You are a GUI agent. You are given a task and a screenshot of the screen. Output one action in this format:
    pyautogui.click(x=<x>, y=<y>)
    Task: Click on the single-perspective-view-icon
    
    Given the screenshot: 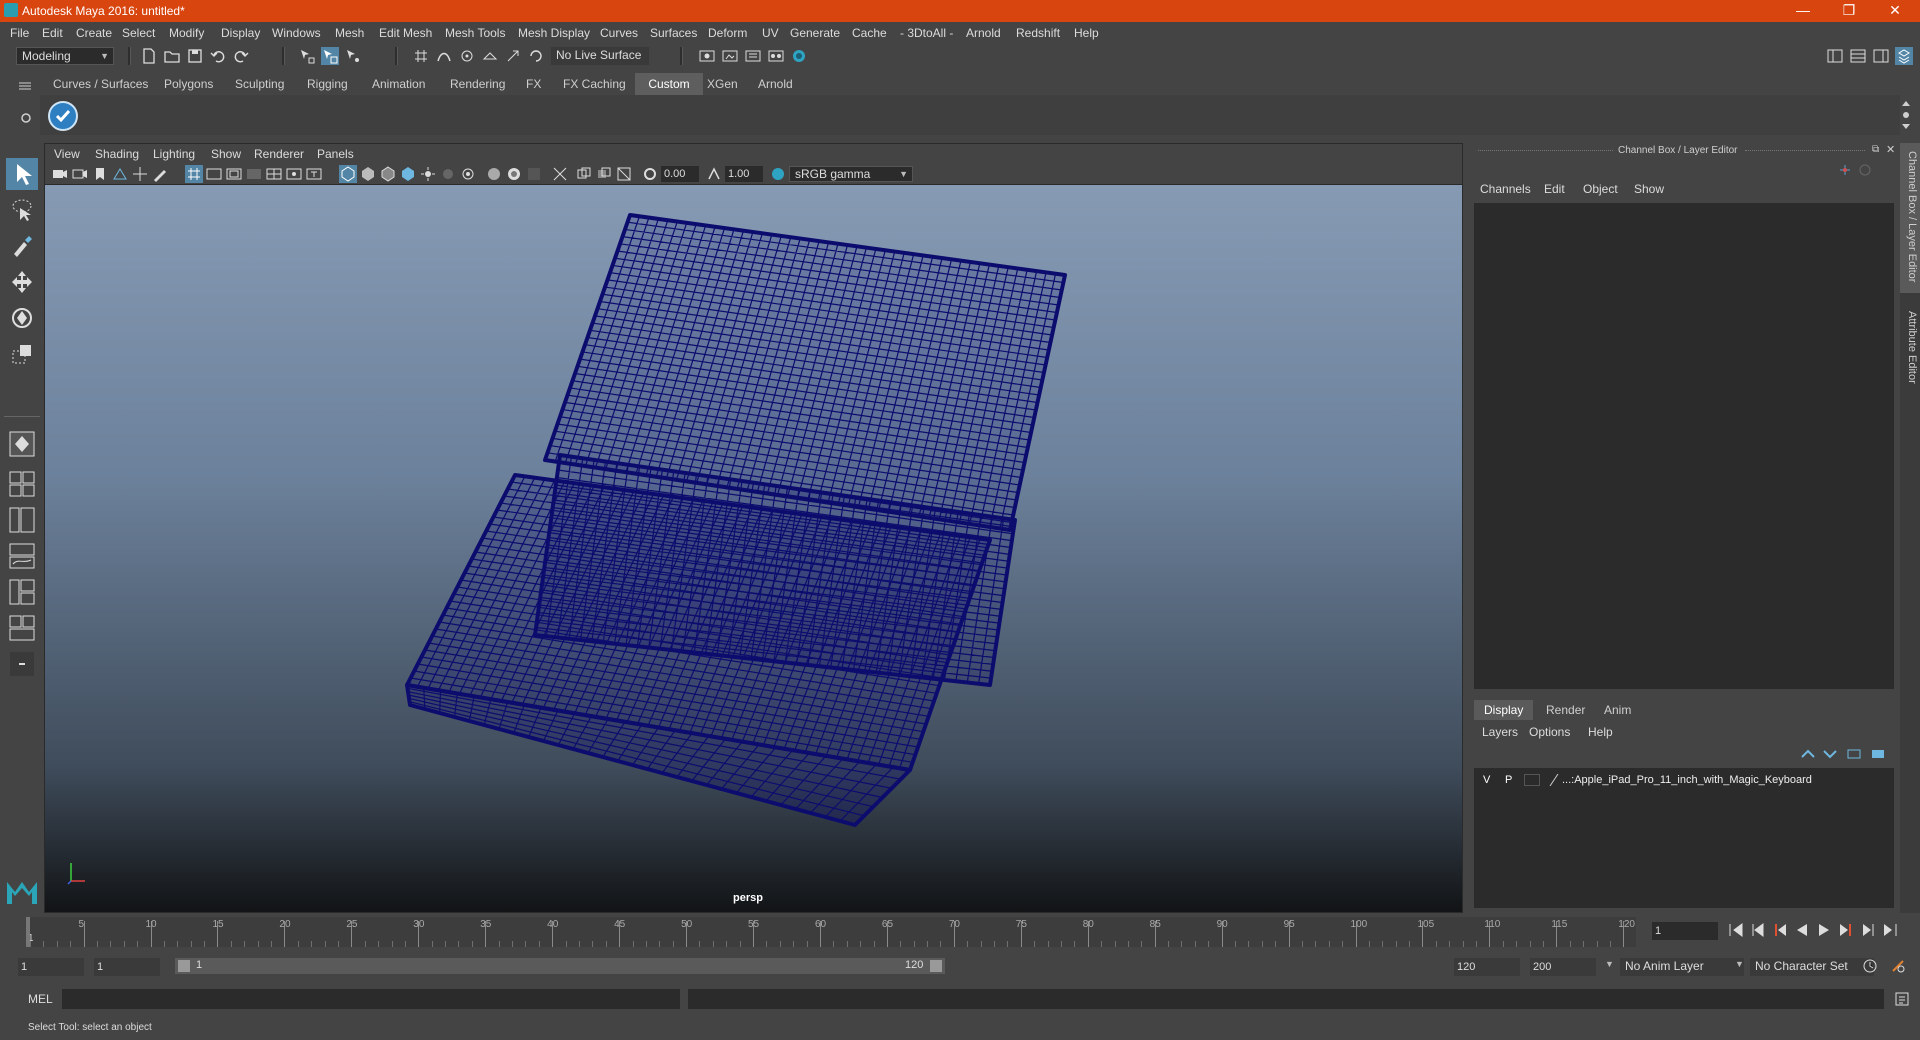 What is the action you would take?
    pyautogui.click(x=22, y=444)
    